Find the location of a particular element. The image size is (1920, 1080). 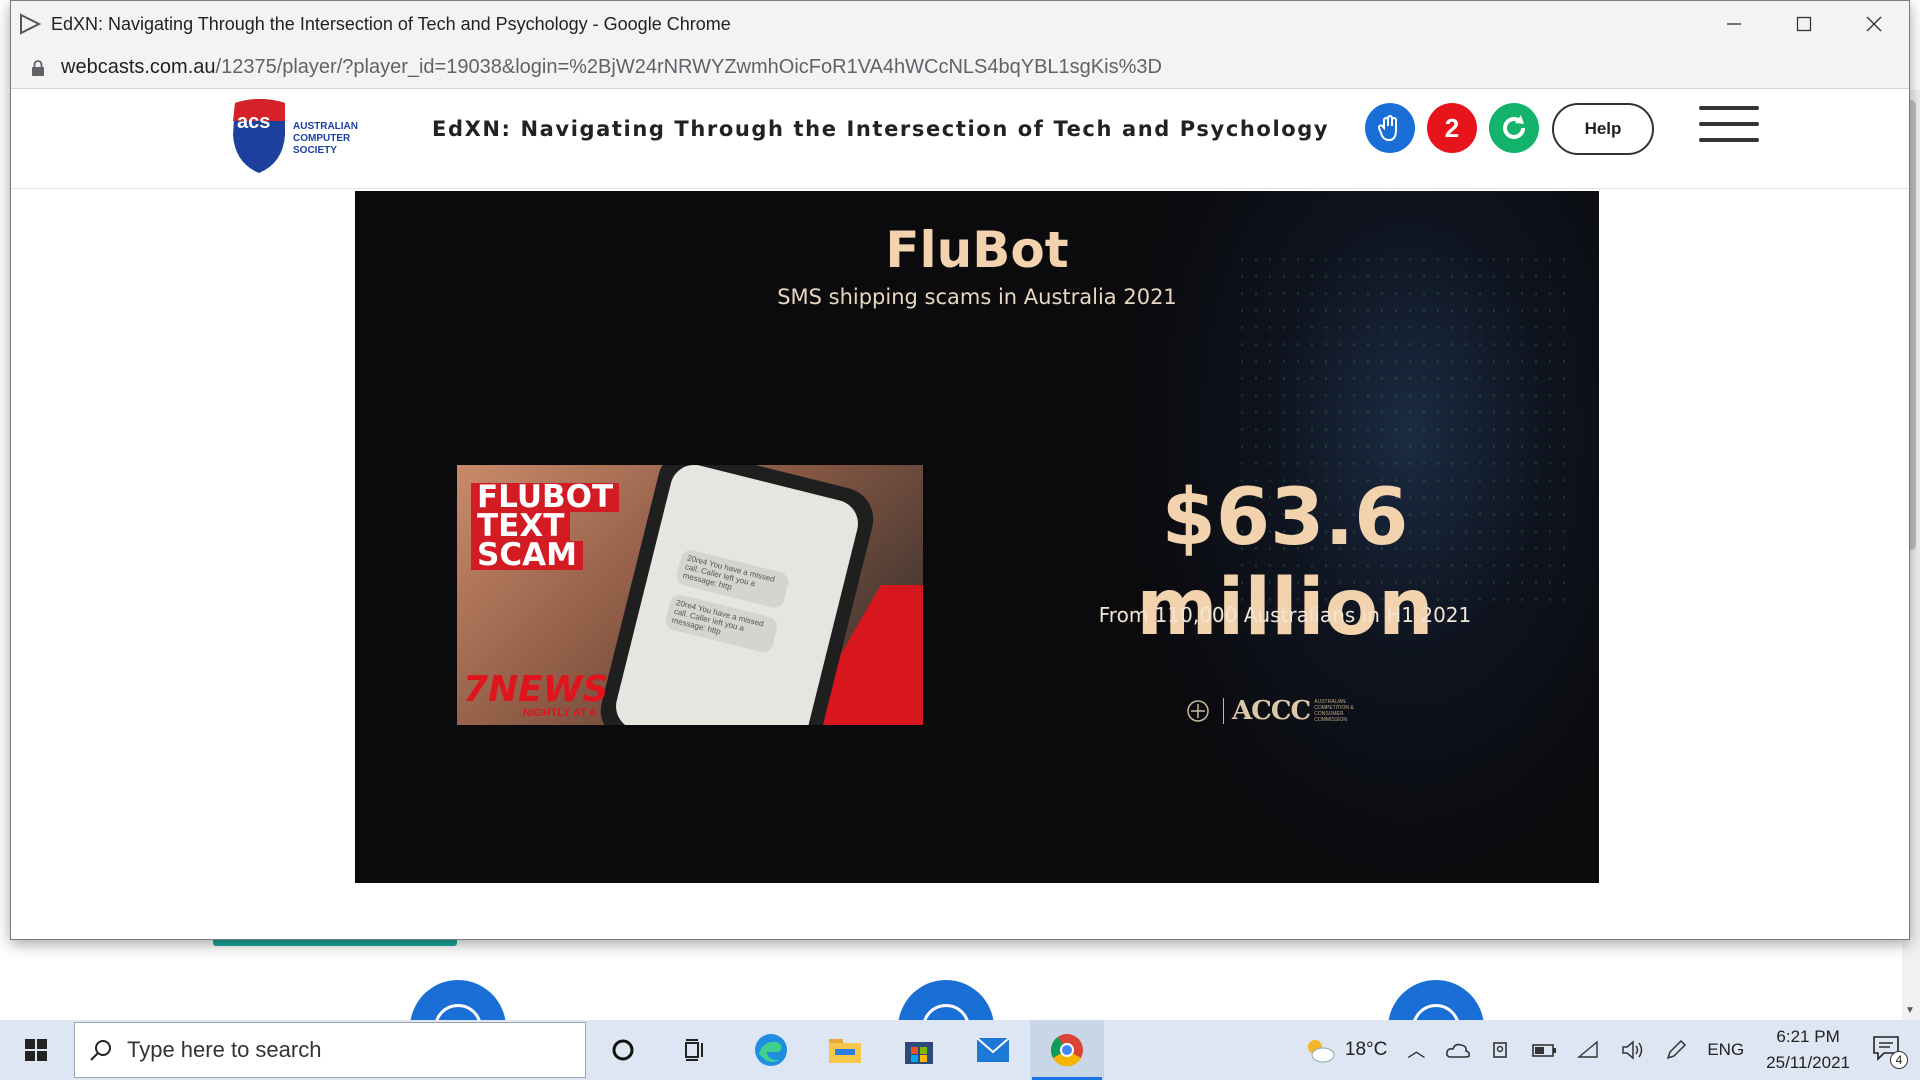

meet-icon is located at coordinates (1501, 1050).